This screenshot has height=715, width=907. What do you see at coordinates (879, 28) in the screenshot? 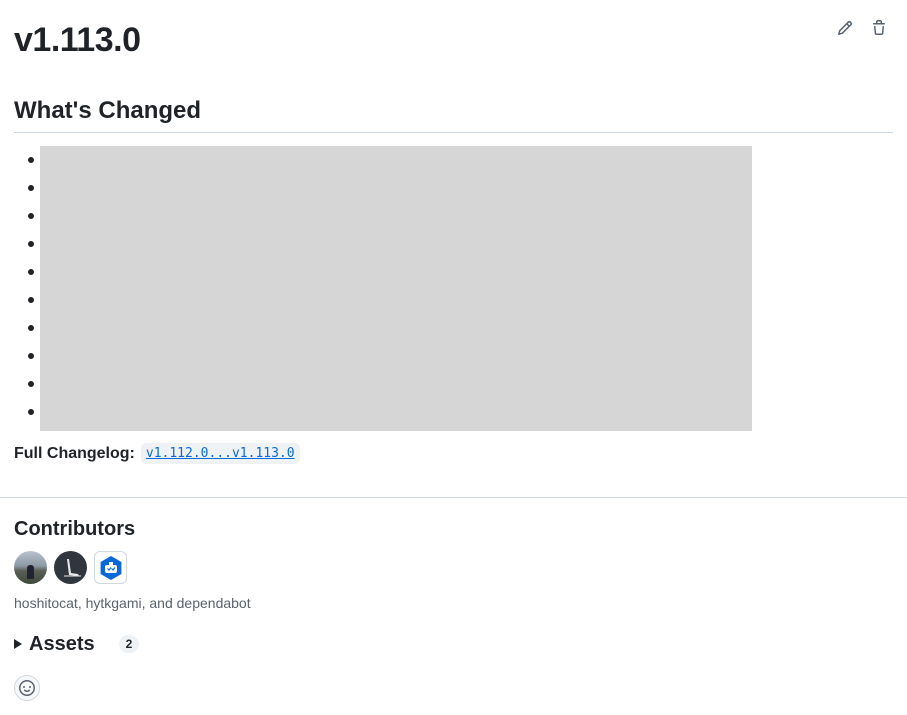
I see `trash-icon` at bounding box center [879, 28].